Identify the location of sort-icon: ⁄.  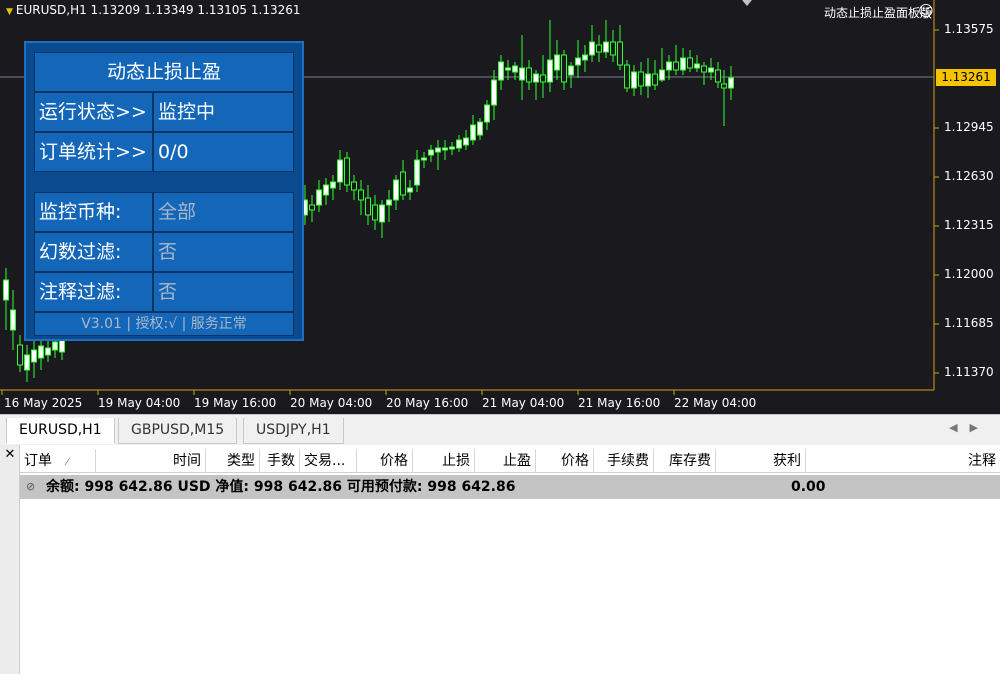
(67, 462).